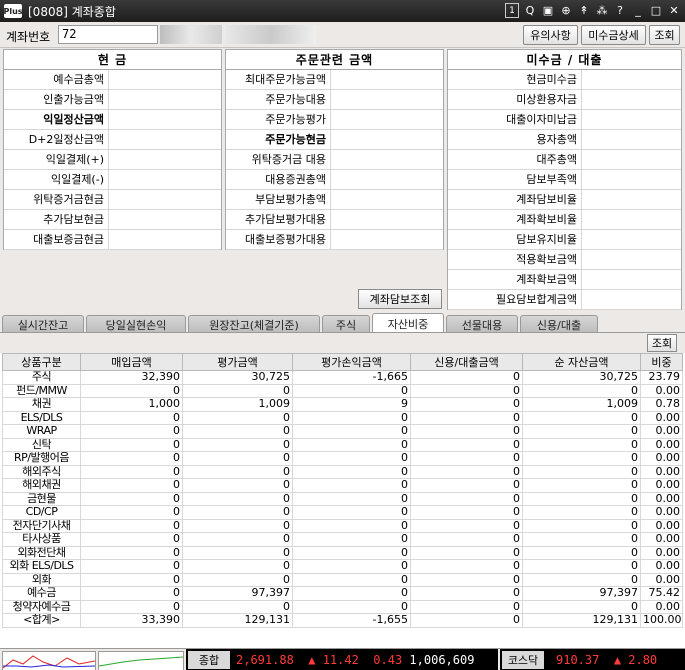  What do you see at coordinates (342, 498) in the screenshot?
I see `table-row: 금현물 0 0 0 0 0 0.00` at bounding box center [342, 498].